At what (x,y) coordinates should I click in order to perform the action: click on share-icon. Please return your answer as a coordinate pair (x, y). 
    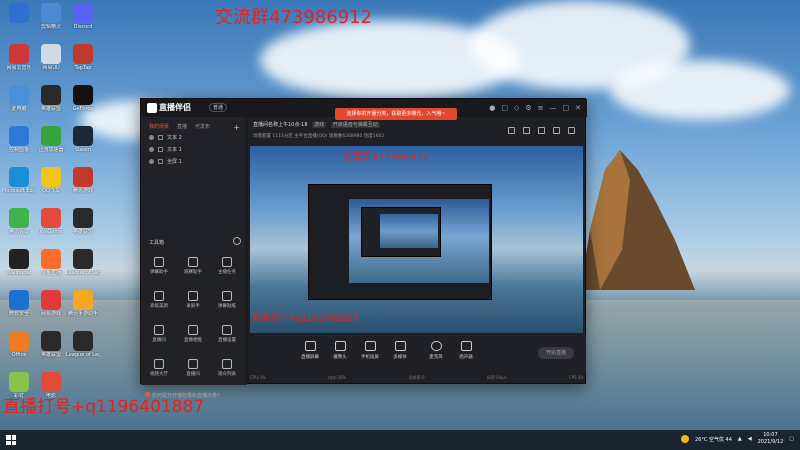
    Looking at the image, I should click on (571, 130).